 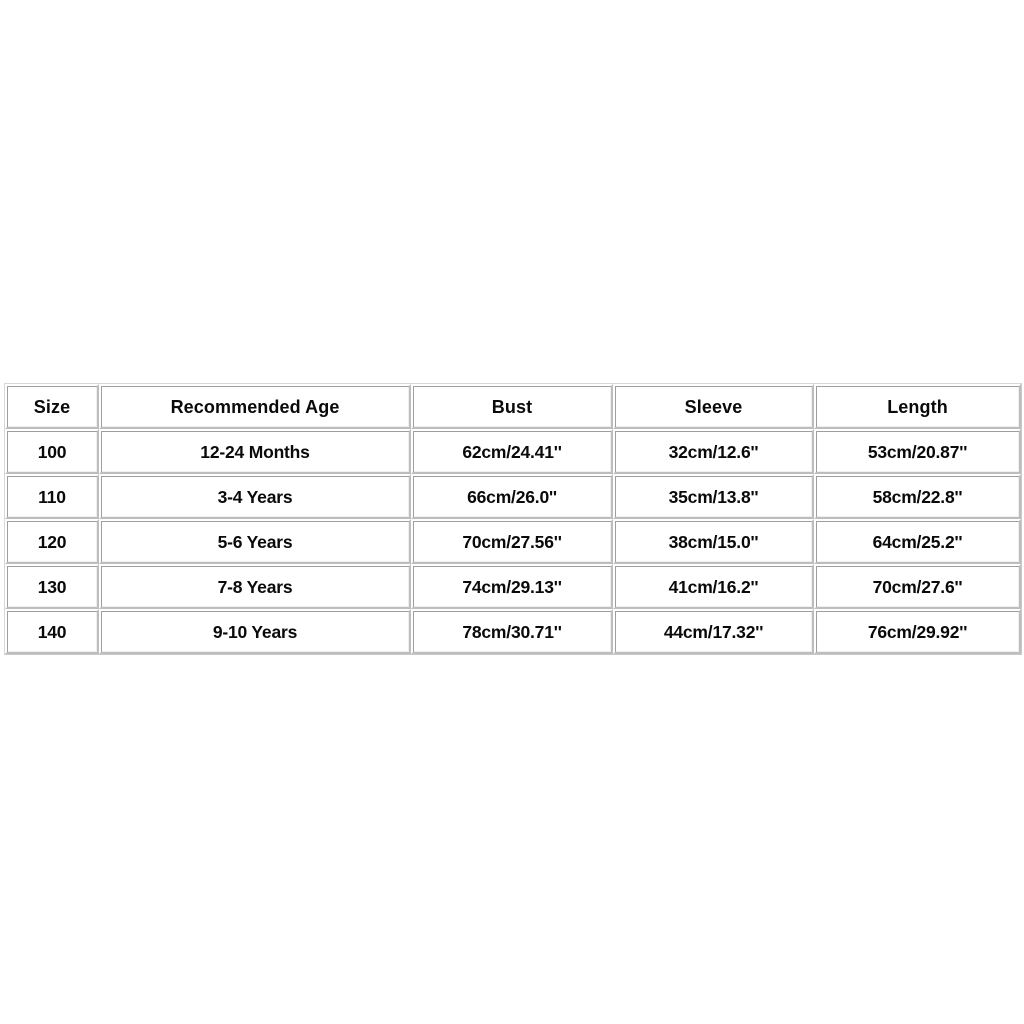 I want to click on cell-bust: 62cm/24.41'', so click(x=512, y=451).